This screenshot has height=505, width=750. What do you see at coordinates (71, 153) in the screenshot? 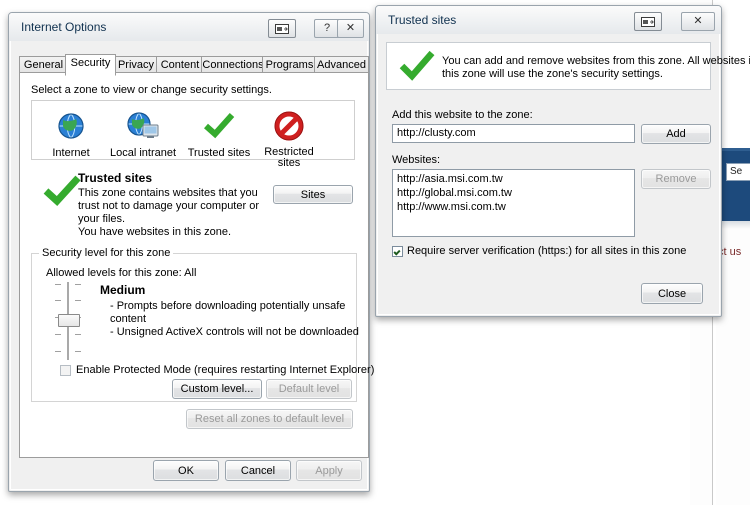
I see `zone-label-internet: Internet` at bounding box center [71, 153].